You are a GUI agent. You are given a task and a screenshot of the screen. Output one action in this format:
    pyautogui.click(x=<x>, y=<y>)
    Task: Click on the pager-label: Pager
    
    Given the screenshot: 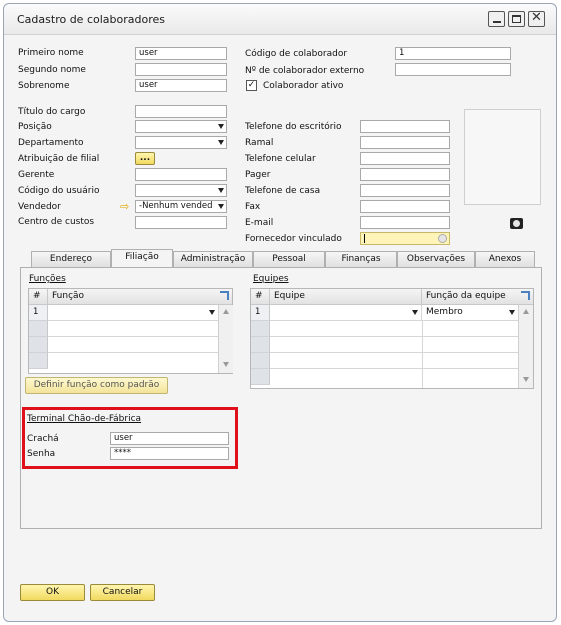 What is the action you would take?
    pyautogui.click(x=258, y=175)
    